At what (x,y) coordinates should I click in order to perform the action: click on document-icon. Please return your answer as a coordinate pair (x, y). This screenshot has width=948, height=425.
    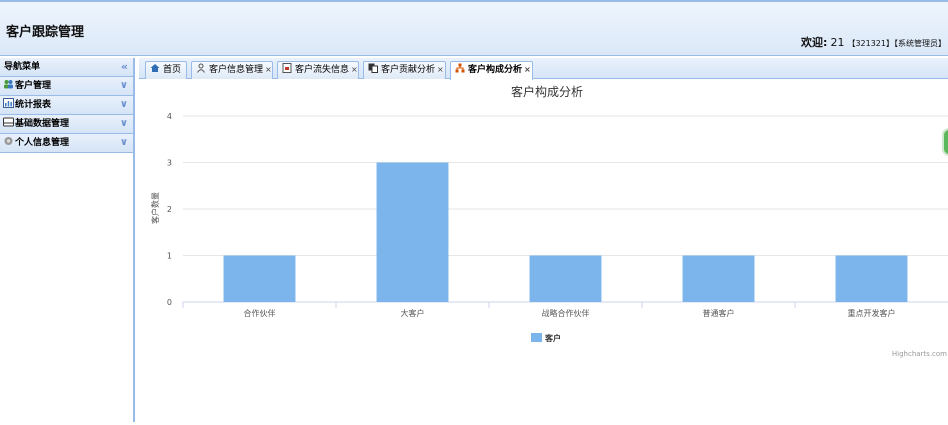
    Looking at the image, I should click on (287, 68).